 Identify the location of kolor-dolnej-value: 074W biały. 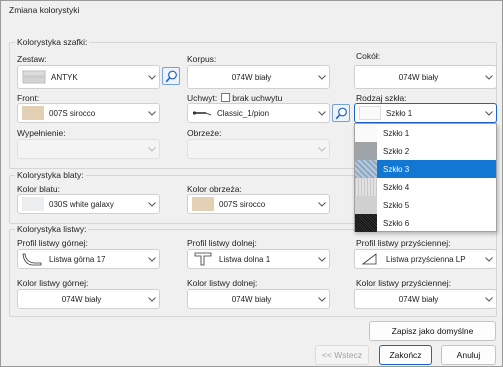
(251, 299).